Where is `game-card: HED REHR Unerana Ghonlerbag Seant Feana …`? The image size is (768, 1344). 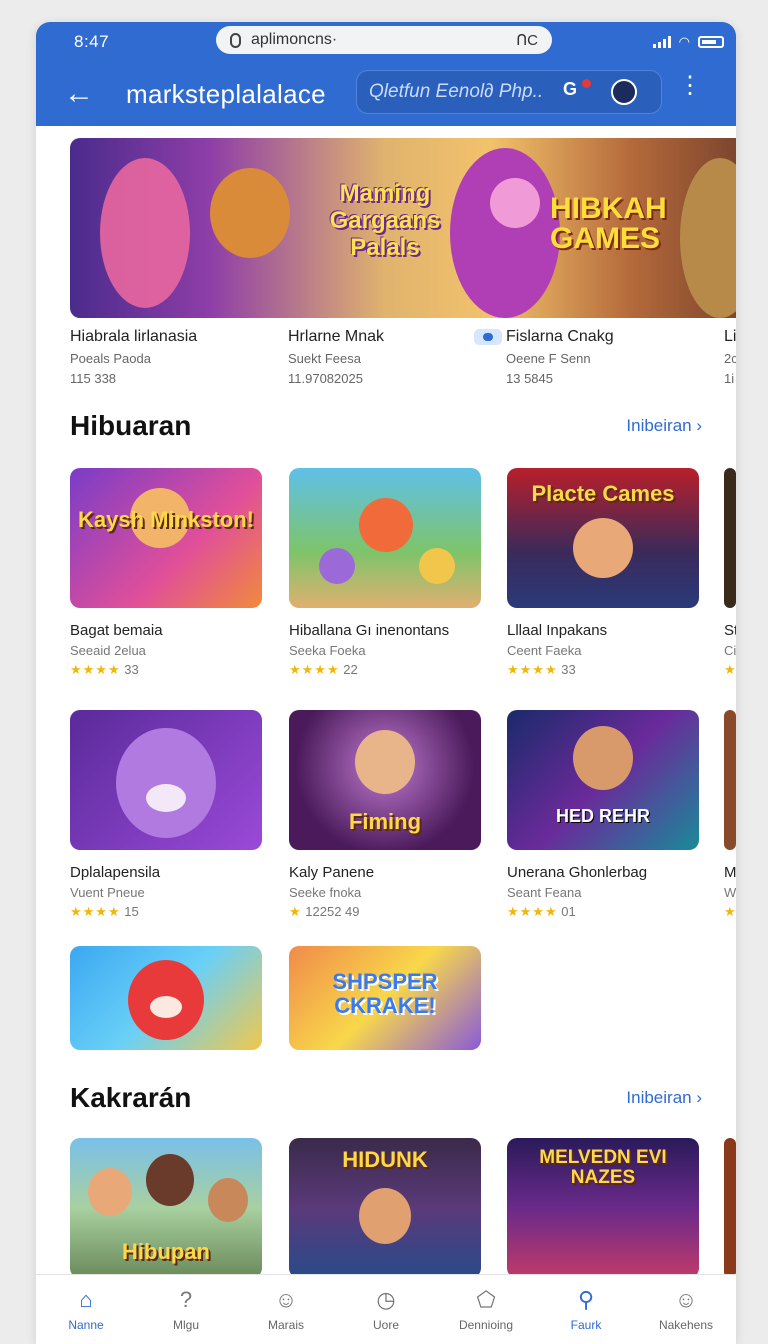
game-card: HED REHR Unerana Ghonlerbag Seant Feana … is located at coordinates (603, 815).